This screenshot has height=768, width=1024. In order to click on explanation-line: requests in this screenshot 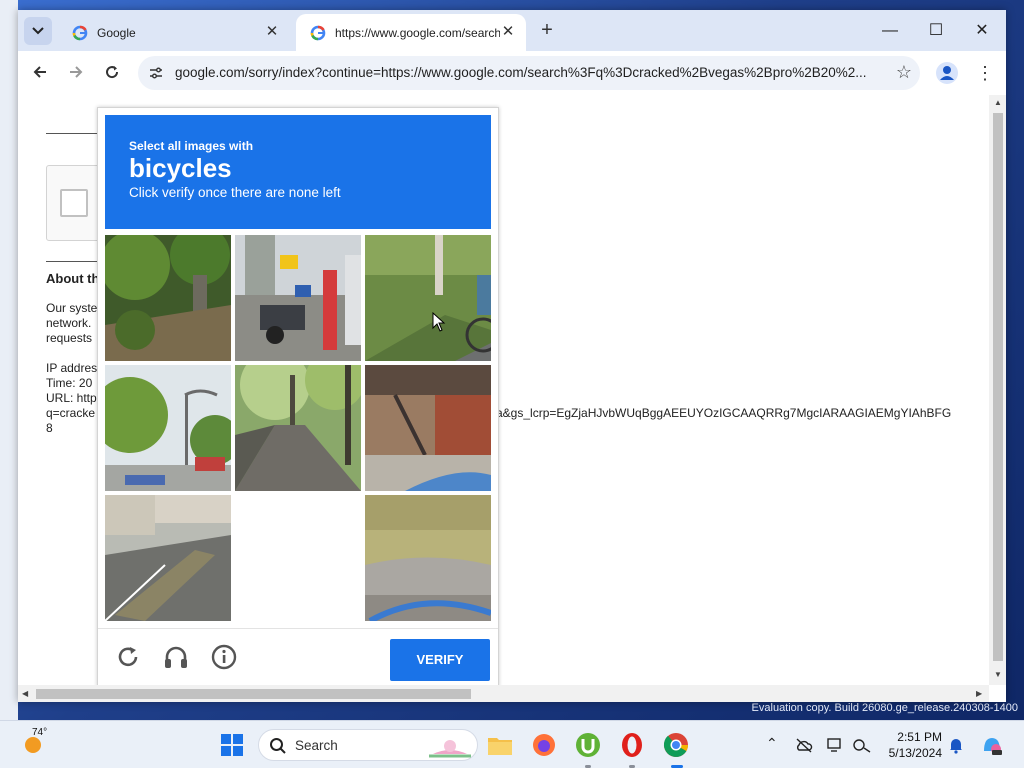, I will do `click(69, 338)`.